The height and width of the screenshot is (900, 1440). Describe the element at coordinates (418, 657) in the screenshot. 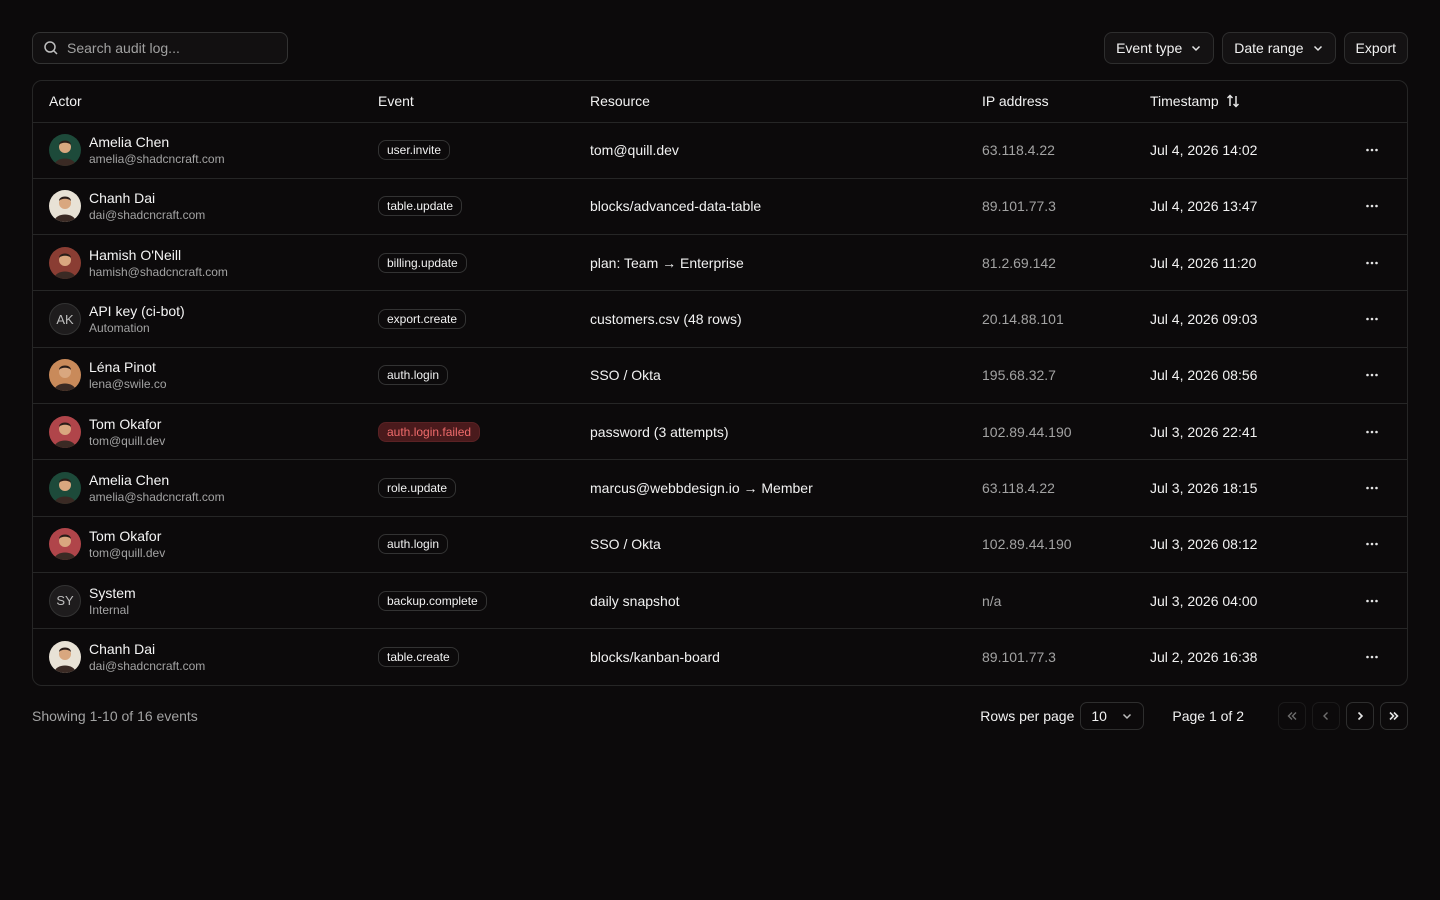

I see `event-badge: table.create` at that location.